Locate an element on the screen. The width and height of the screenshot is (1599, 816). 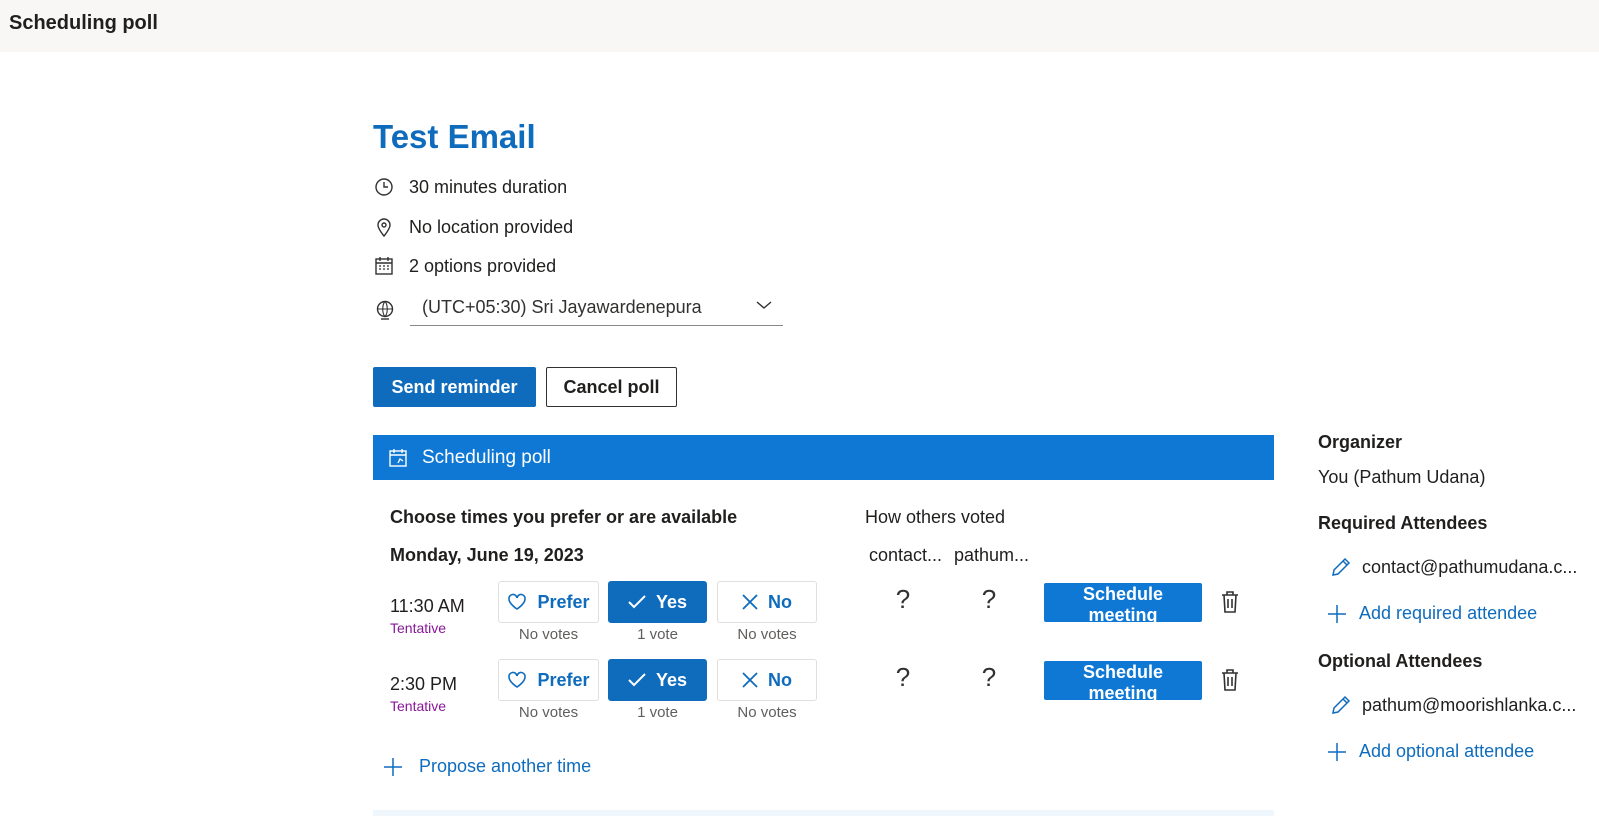
poll-header-title: Scheduling poll is located at coordinates (486, 457).